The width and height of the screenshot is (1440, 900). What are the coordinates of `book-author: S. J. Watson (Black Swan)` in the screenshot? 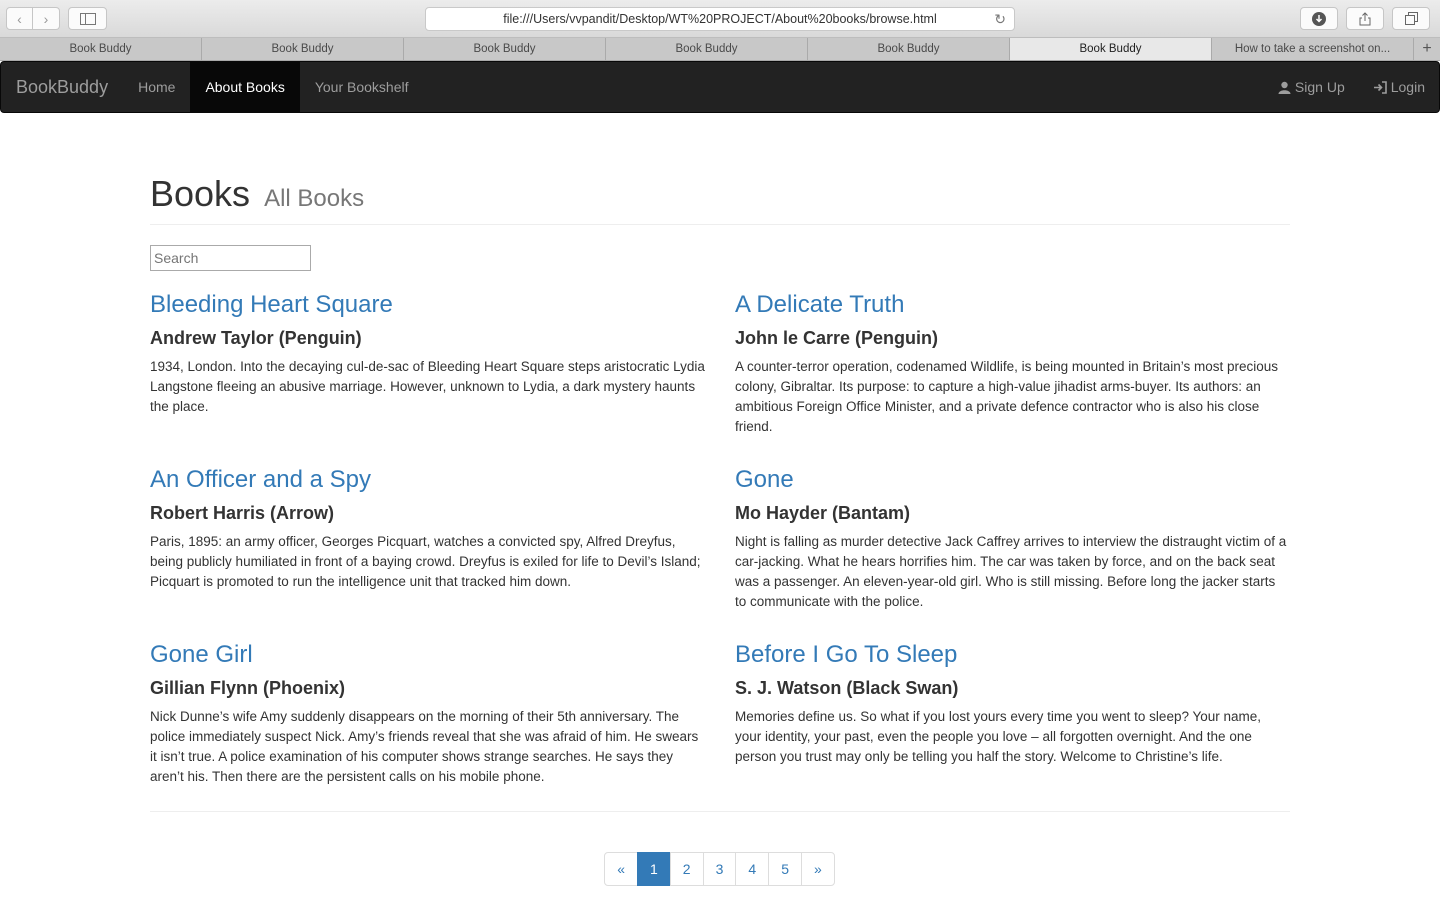 It's located at (847, 688).